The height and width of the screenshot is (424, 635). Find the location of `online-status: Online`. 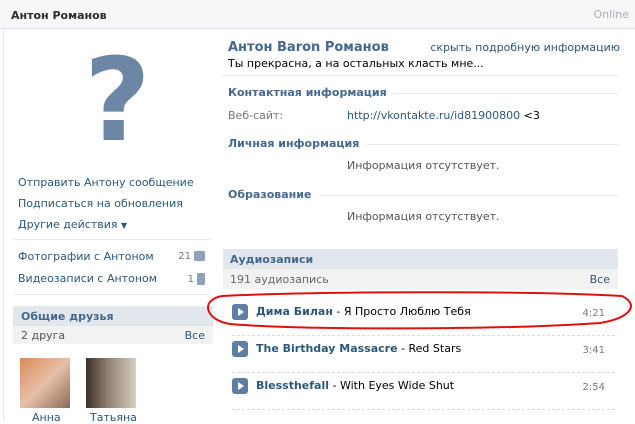

online-status: Online is located at coordinates (611, 14).